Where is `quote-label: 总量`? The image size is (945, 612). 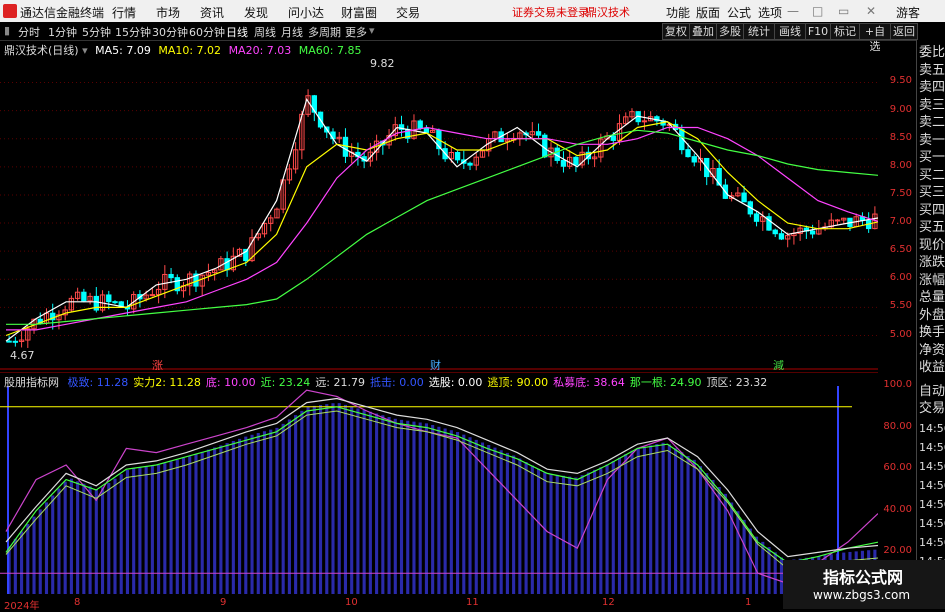
quote-label: 总量 is located at coordinates (932, 297).